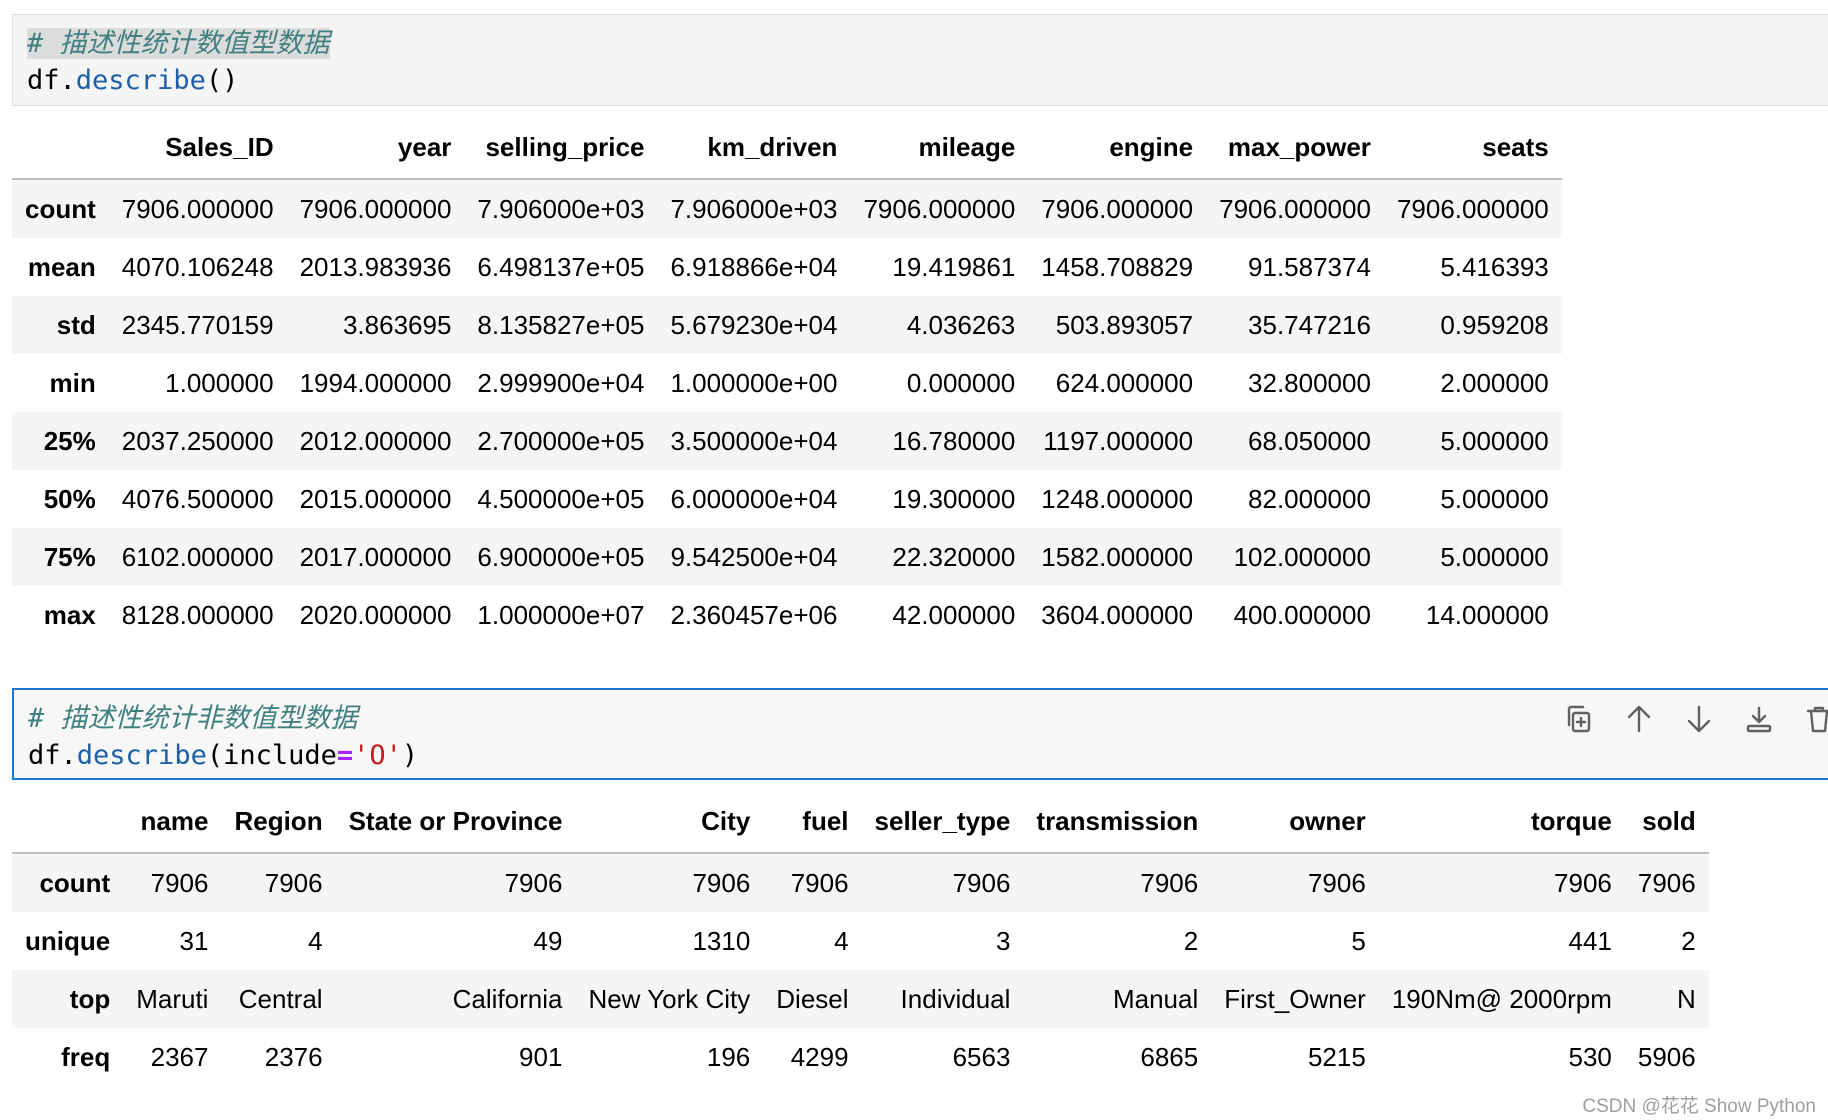 The width and height of the screenshot is (1828, 1120). What do you see at coordinates (1494, 382) in the screenshot?
I see `table-cell: 2.000000` at bounding box center [1494, 382].